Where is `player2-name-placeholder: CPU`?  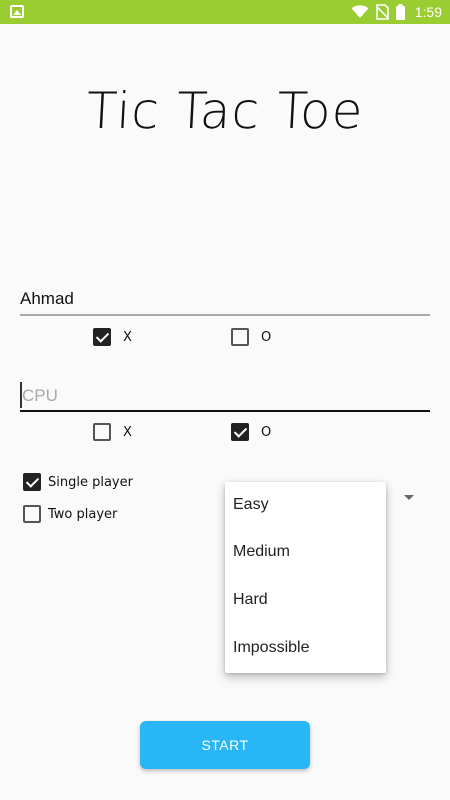 player2-name-placeholder: CPU is located at coordinates (40, 395).